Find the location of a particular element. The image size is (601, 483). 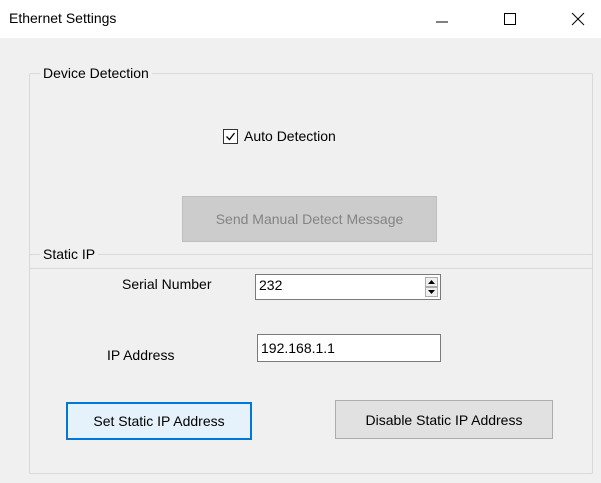

maximize-button is located at coordinates (510, 19).